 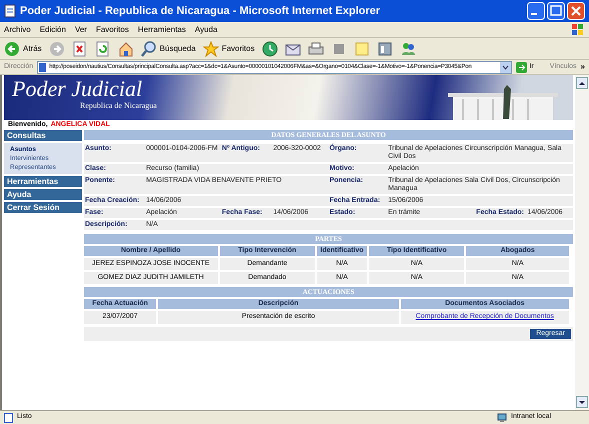 What do you see at coordinates (148, 48) in the screenshot?
I see `magnifier-icon` at bounding box center [148, 48].